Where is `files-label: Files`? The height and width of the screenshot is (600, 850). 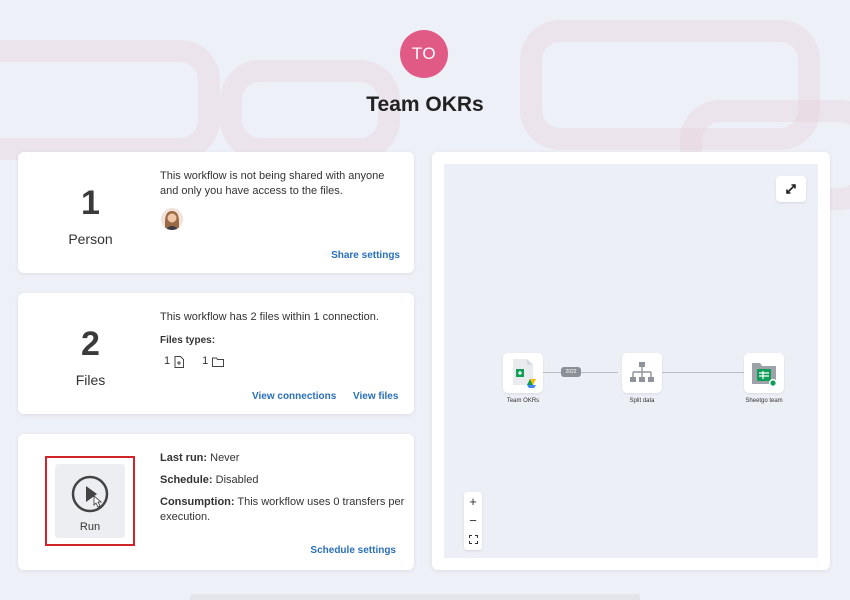
files-label: Files is located at coordinates (90, 380).